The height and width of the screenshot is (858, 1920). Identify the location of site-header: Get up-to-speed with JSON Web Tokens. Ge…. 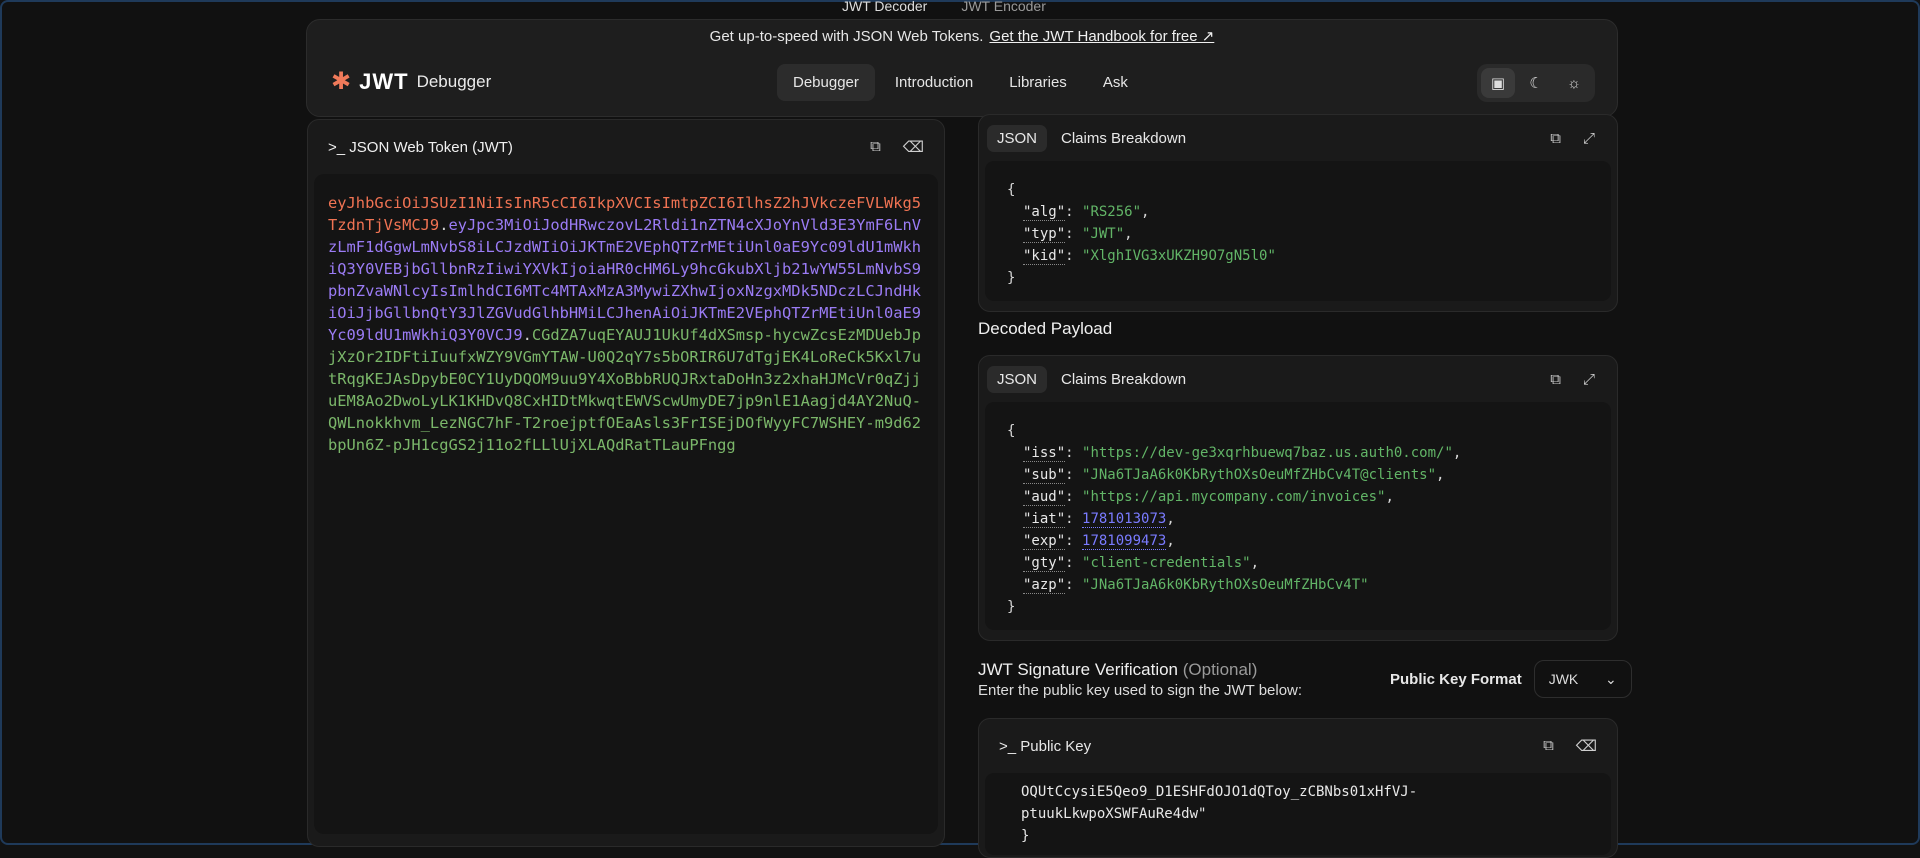
(962, 68).